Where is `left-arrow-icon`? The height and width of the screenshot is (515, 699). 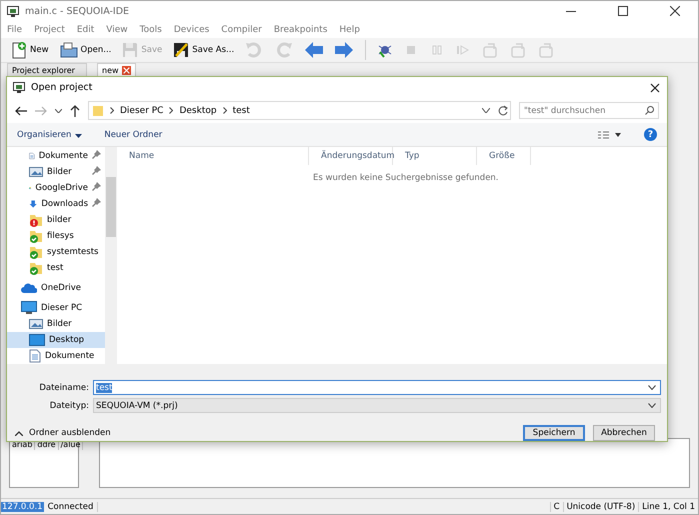 left-arrow-icon is located at coordinates (314, 50).